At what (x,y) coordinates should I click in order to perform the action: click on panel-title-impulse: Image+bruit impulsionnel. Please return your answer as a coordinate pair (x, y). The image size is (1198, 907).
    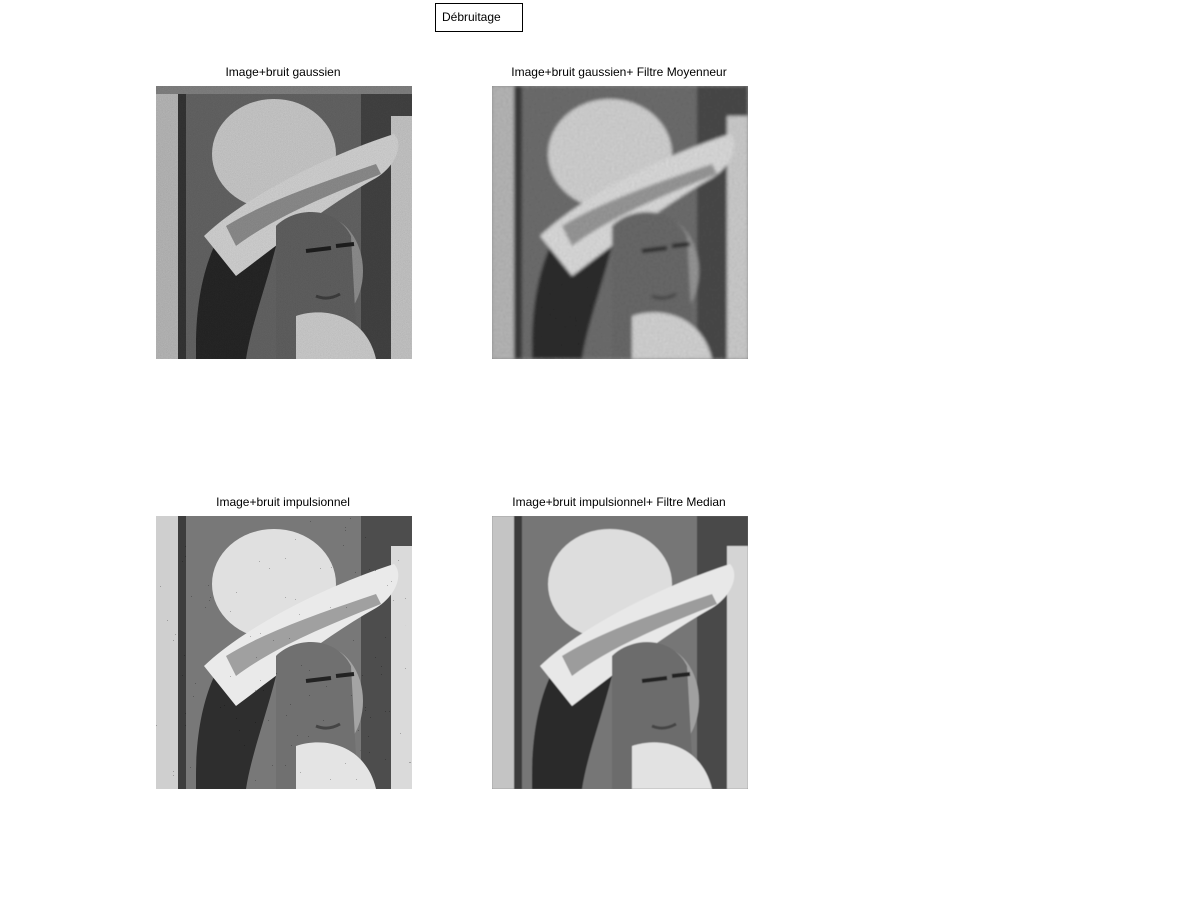
    Looking at the image, I should click on (283, 502).